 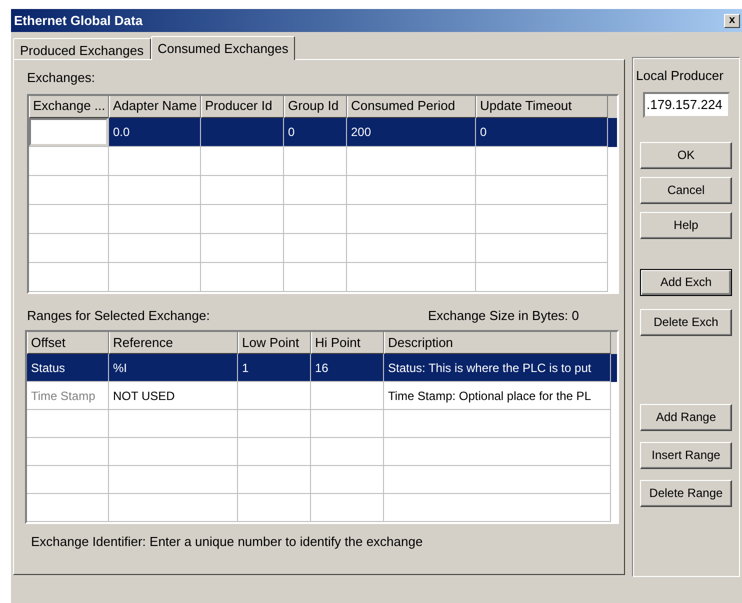 What do you see at coordinates (227, 542) in the screenshot?
I see `hint-text: Exchange Identifier: Enter a unique number to identify the exchange` at bounding box center [227, 542].